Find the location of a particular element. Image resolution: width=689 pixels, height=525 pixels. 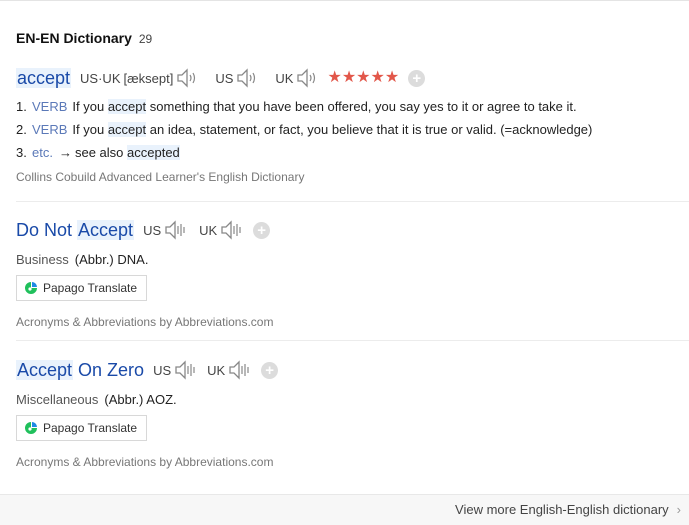

headword-link: Accept On Zero is located at coordinates (80, 370).